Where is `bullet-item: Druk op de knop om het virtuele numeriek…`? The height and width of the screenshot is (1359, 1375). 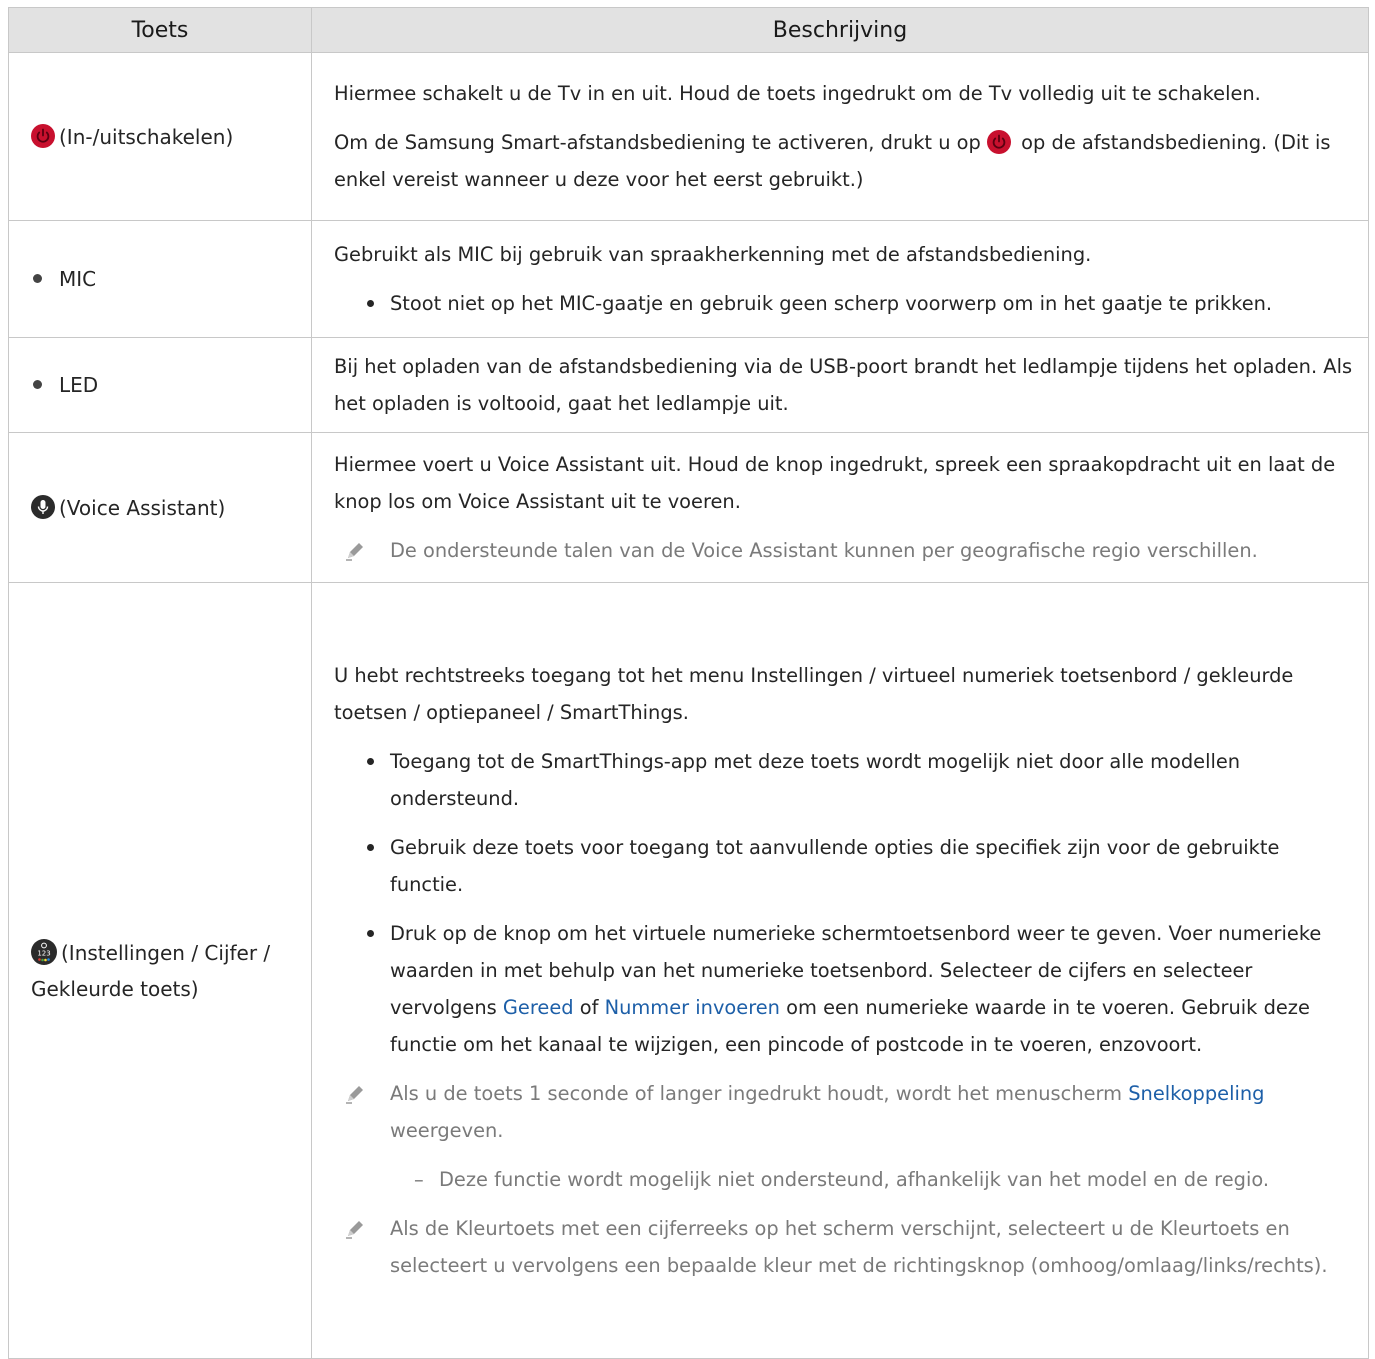 bullet-item: Druk op de knop om het virtuele numeriek… is located at coordinates (845, 989).